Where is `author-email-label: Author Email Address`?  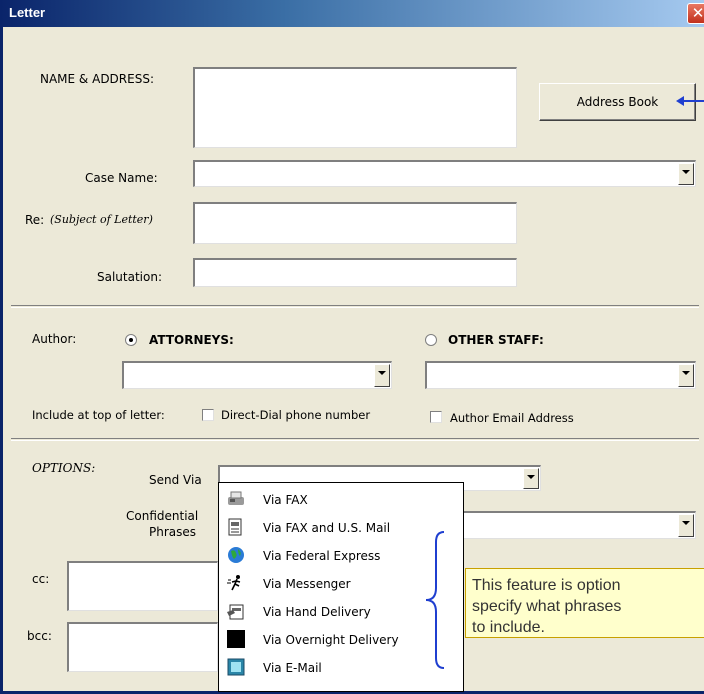 author-email-label: Author Email Address is located at coordinates (512, 418).